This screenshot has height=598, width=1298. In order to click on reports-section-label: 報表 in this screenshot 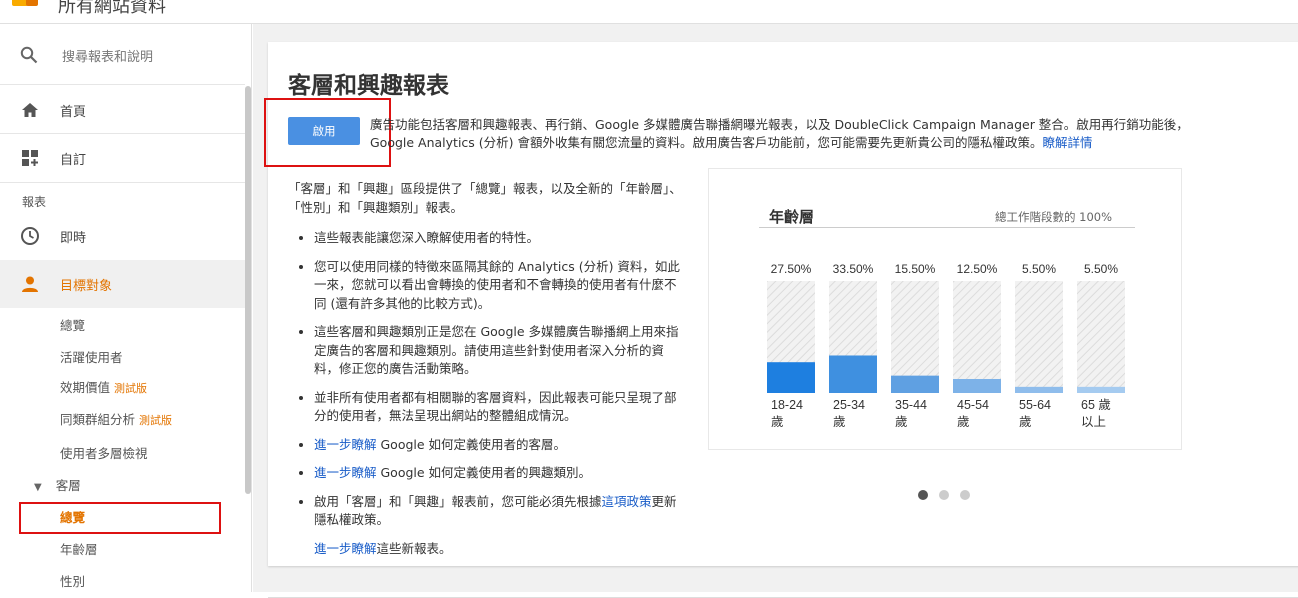, I will do `click(34, 202)`.